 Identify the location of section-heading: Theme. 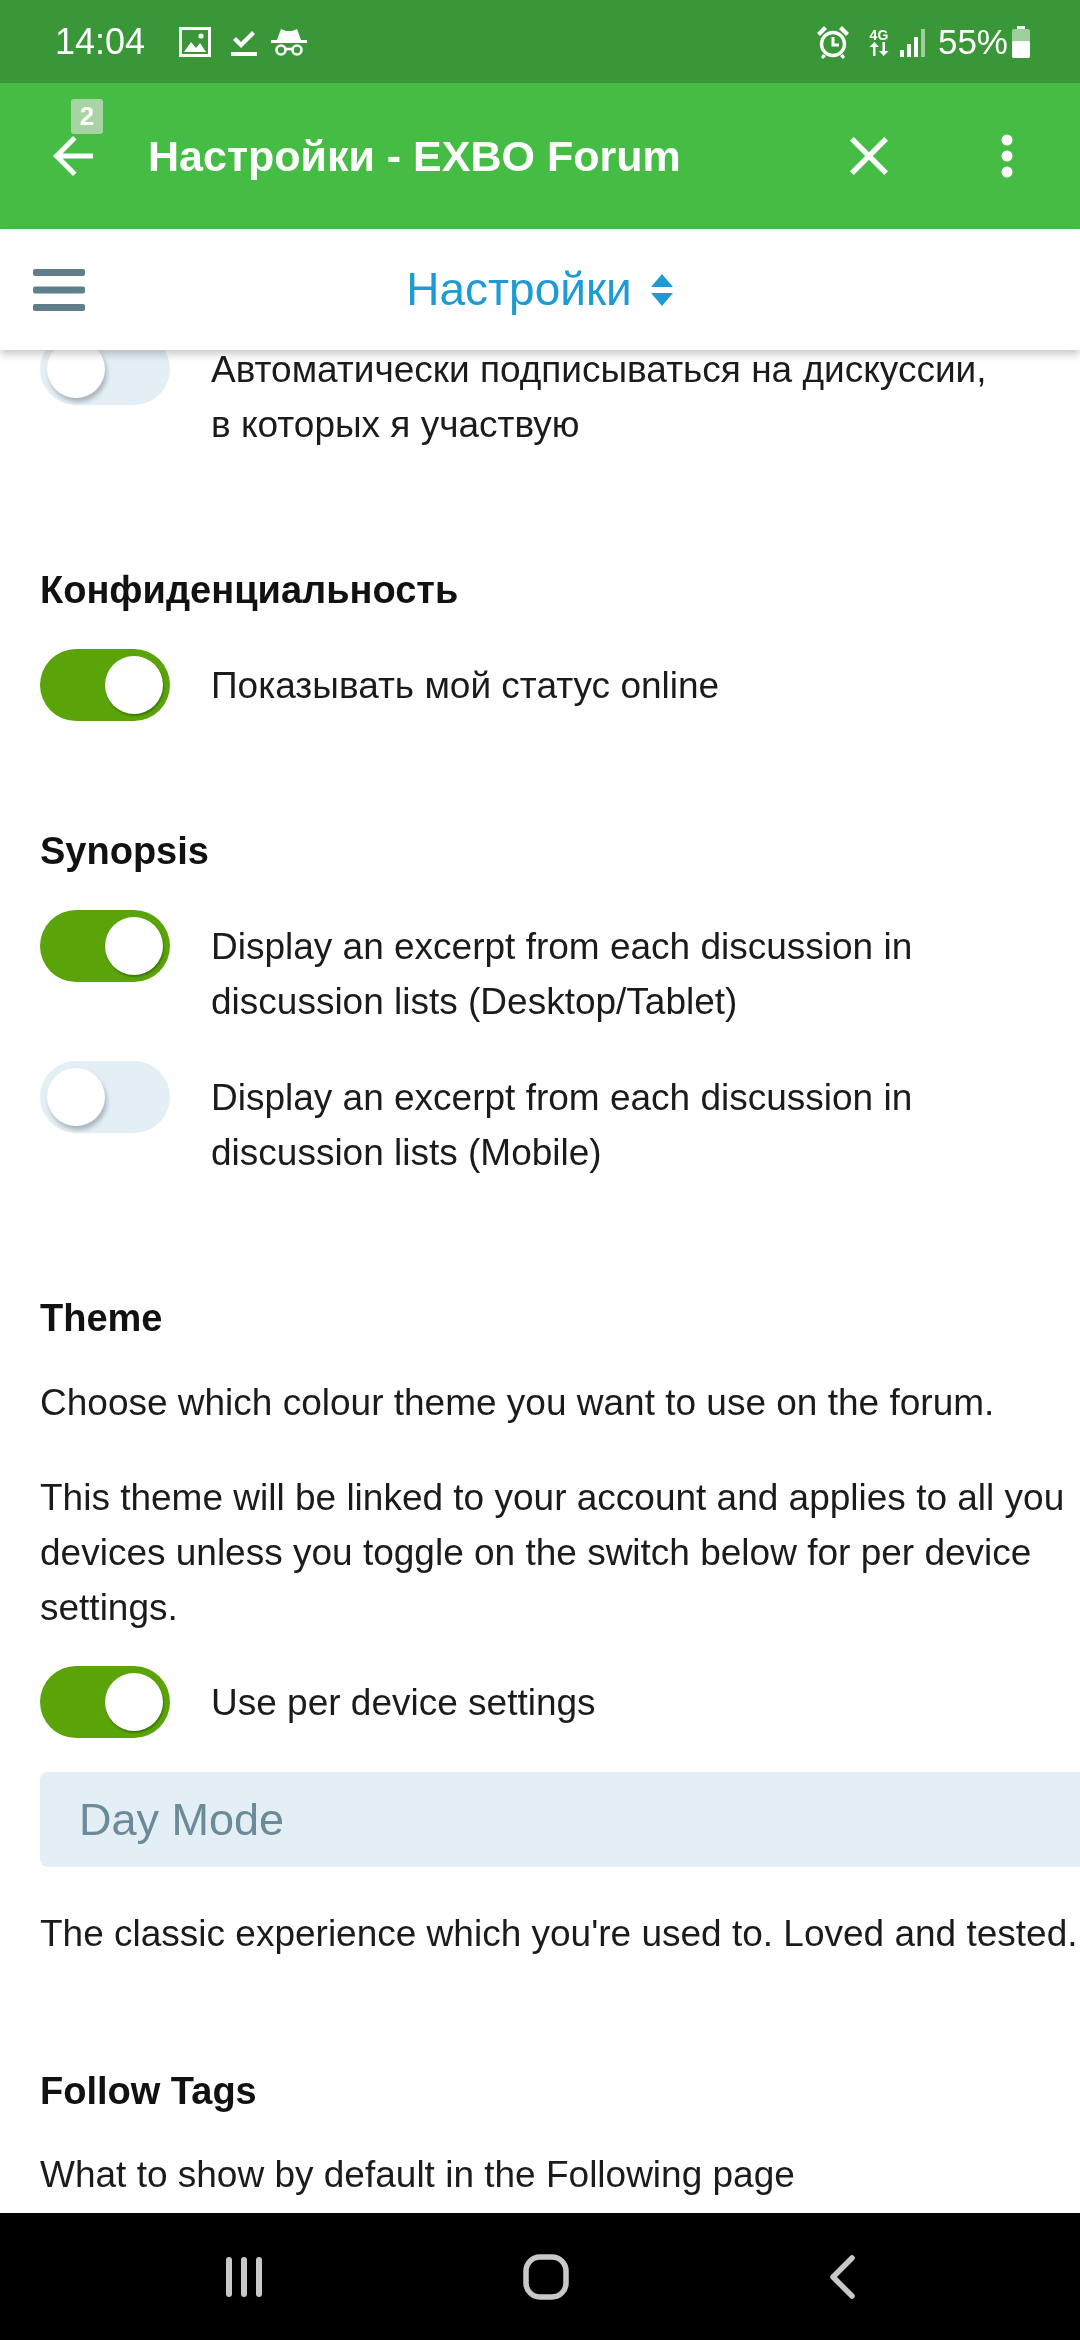
(101, 1318).